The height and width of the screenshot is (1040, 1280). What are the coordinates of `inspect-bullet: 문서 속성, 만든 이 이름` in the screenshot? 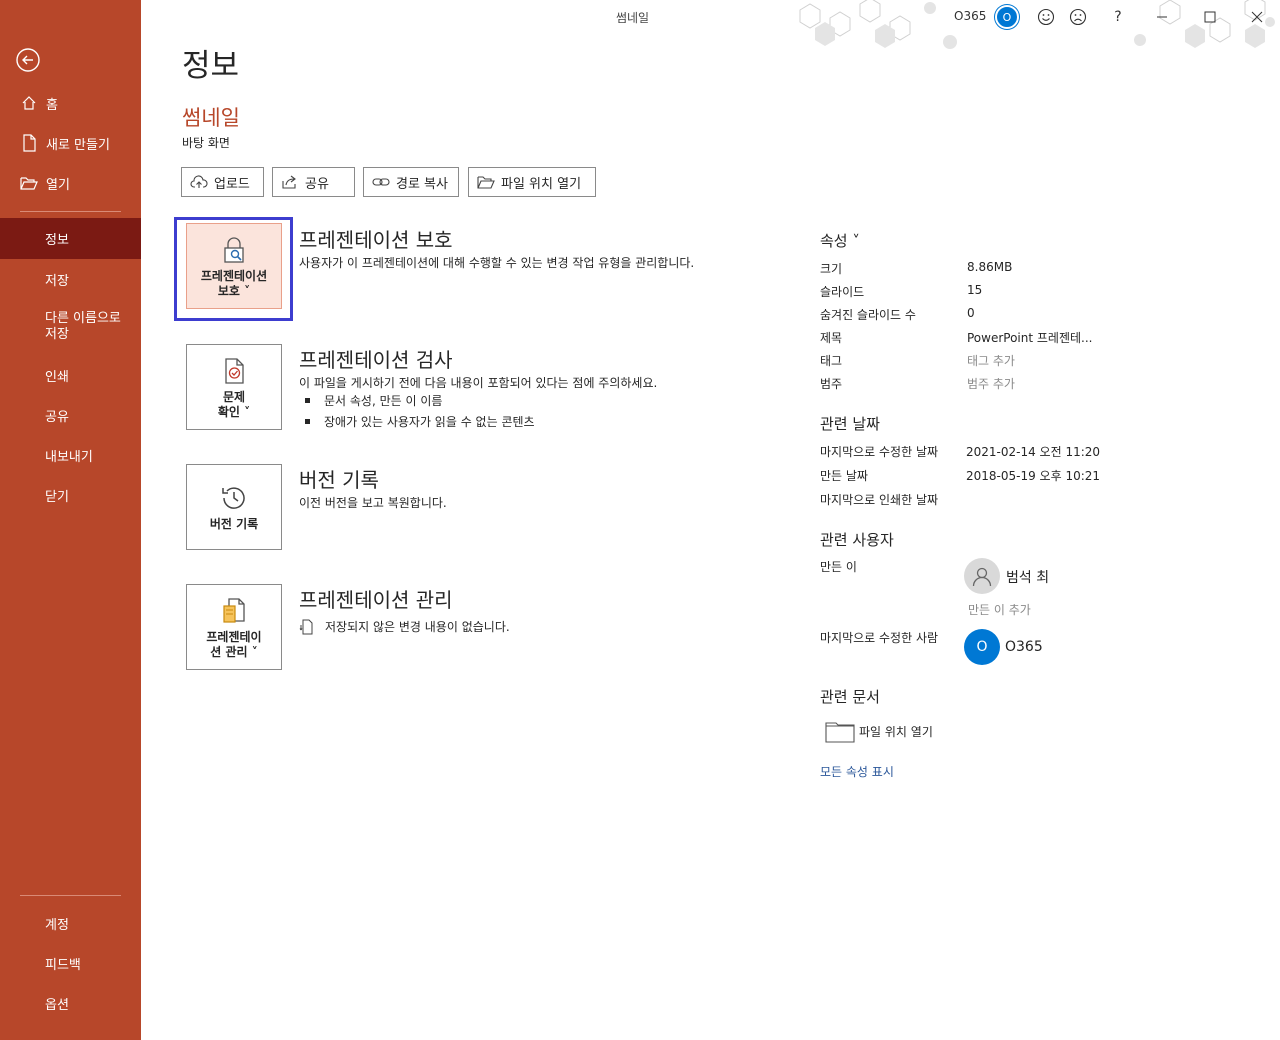 It's located at (373, 400).